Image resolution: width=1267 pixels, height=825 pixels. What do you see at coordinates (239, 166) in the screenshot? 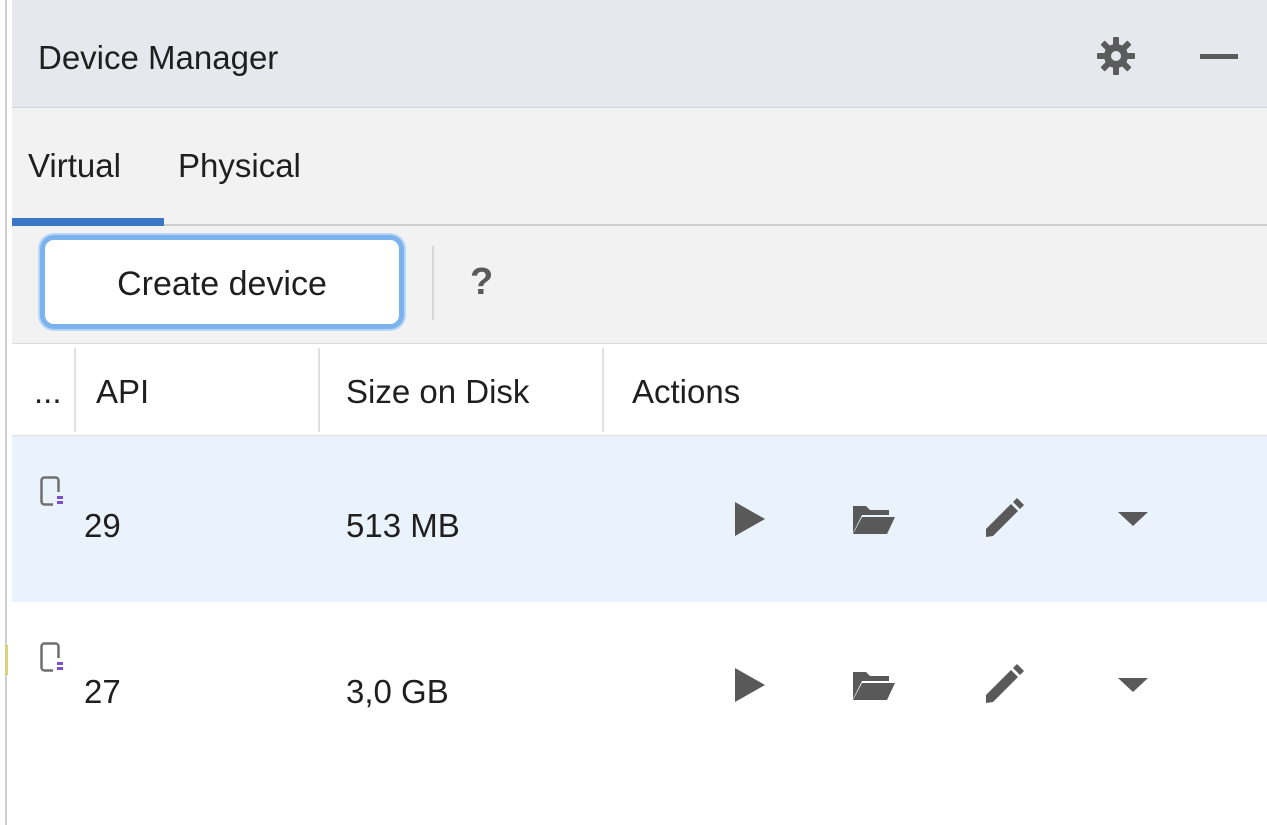
I see `tab-physical: Physical` at bounding box center [239, 166].